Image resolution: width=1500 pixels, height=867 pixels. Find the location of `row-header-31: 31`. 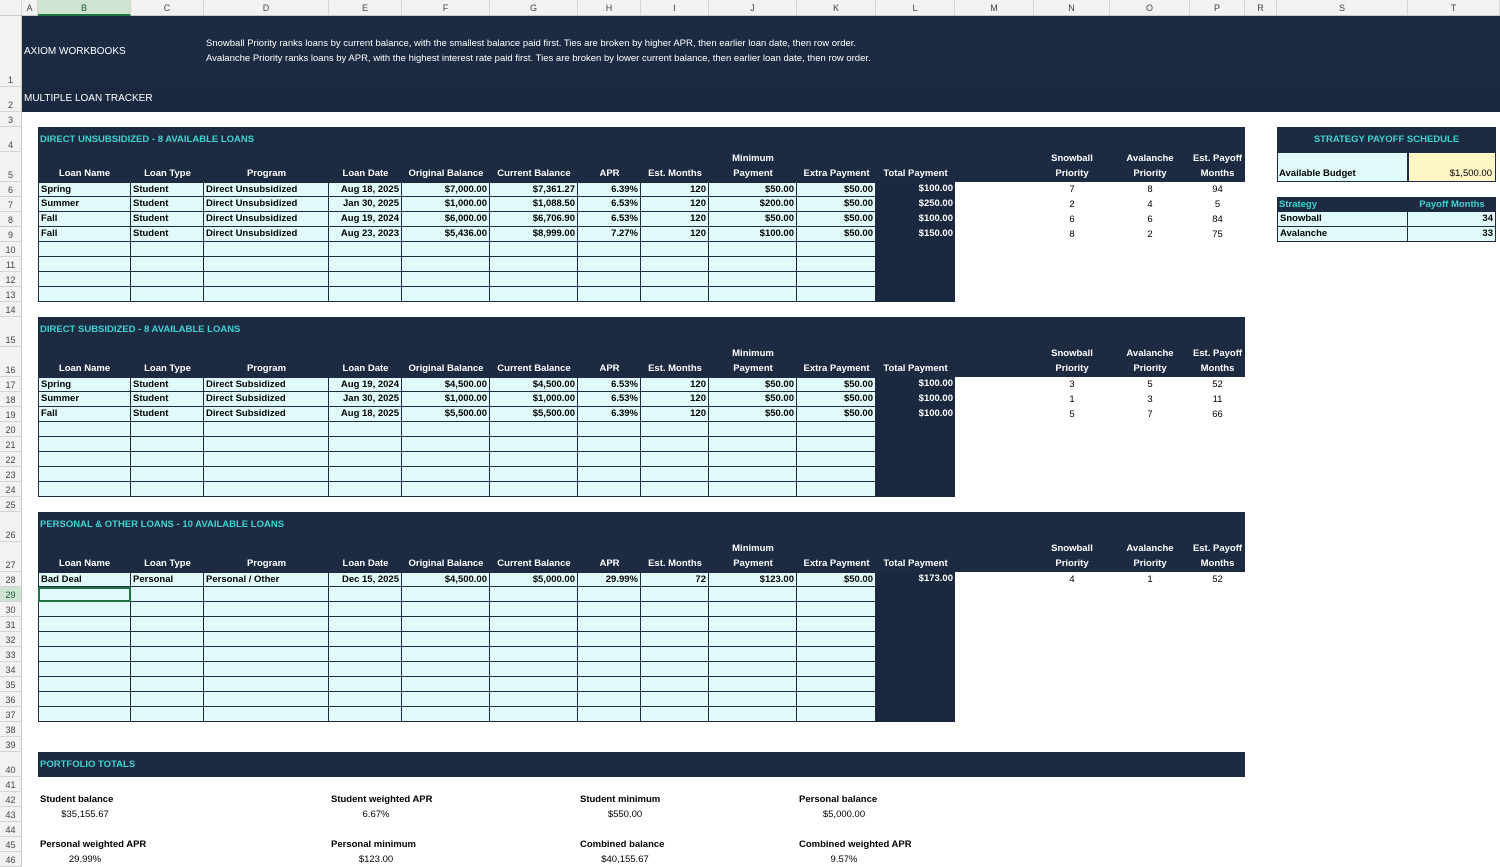

row-header-31: 31 is located at coordinates (11, 624).